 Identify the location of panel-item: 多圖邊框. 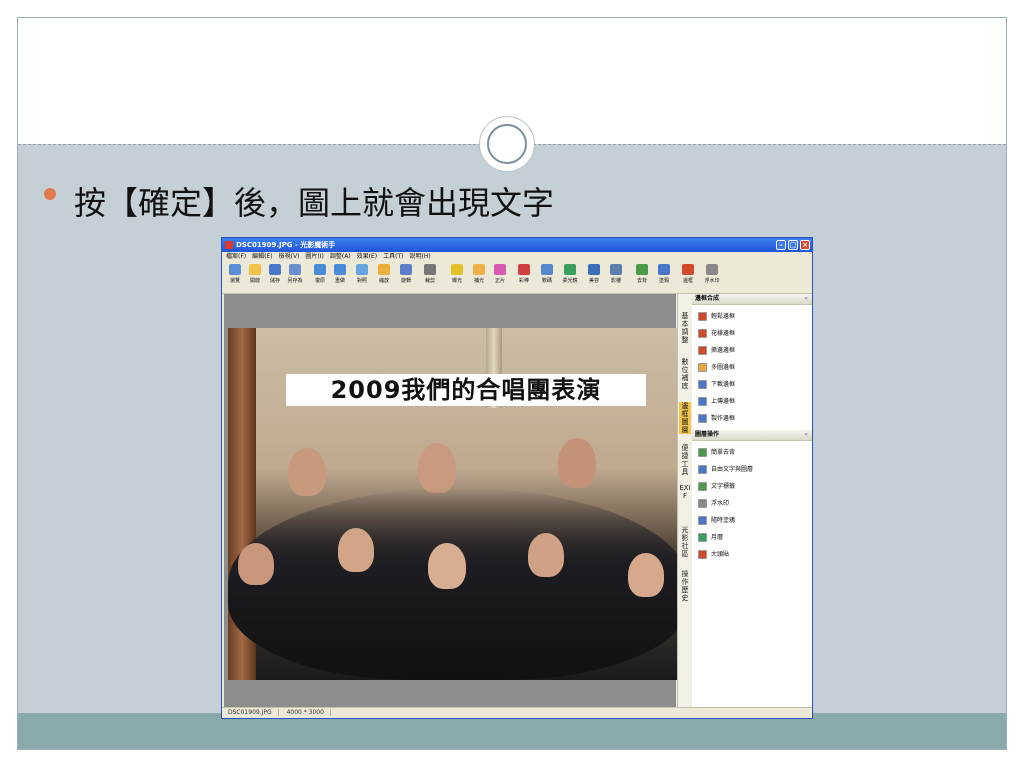
(755, 367).